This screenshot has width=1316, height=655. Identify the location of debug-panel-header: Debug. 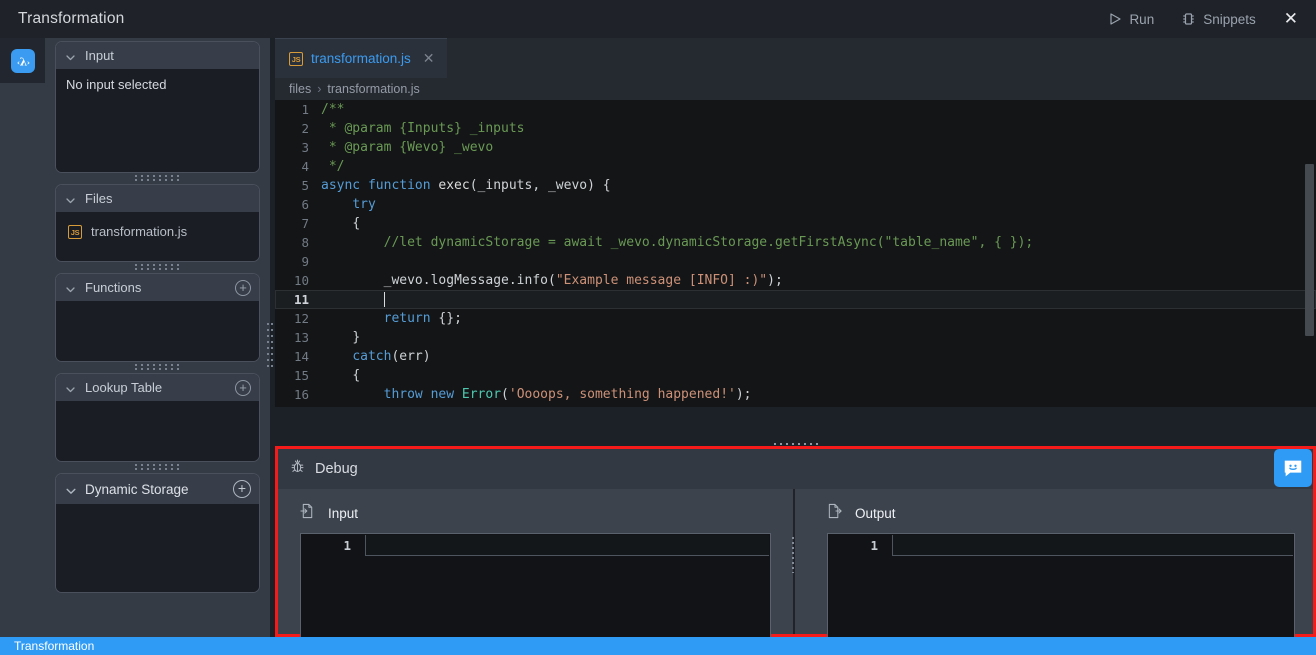
(795, 469).